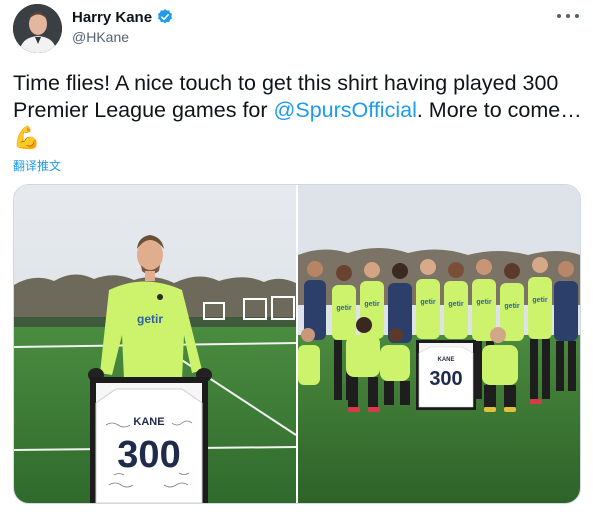 This screenshot has width=593, height=515. Describe the element at coordinates (148, 422) in the screenshot. I see `left-shirt-name: KANE` at that location.